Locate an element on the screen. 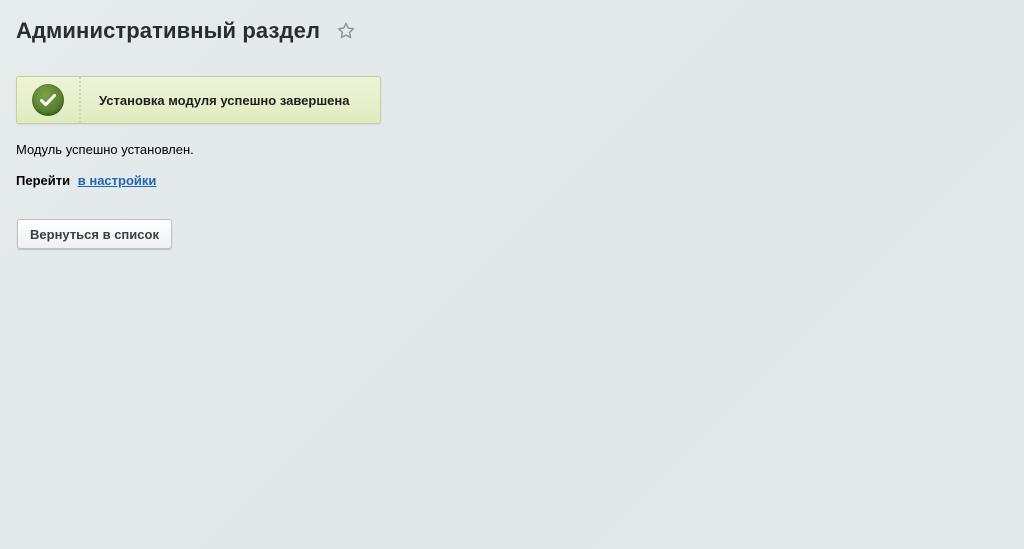  success-notice: Установка модуля успешно завершена is located at coordinates (198, 100).